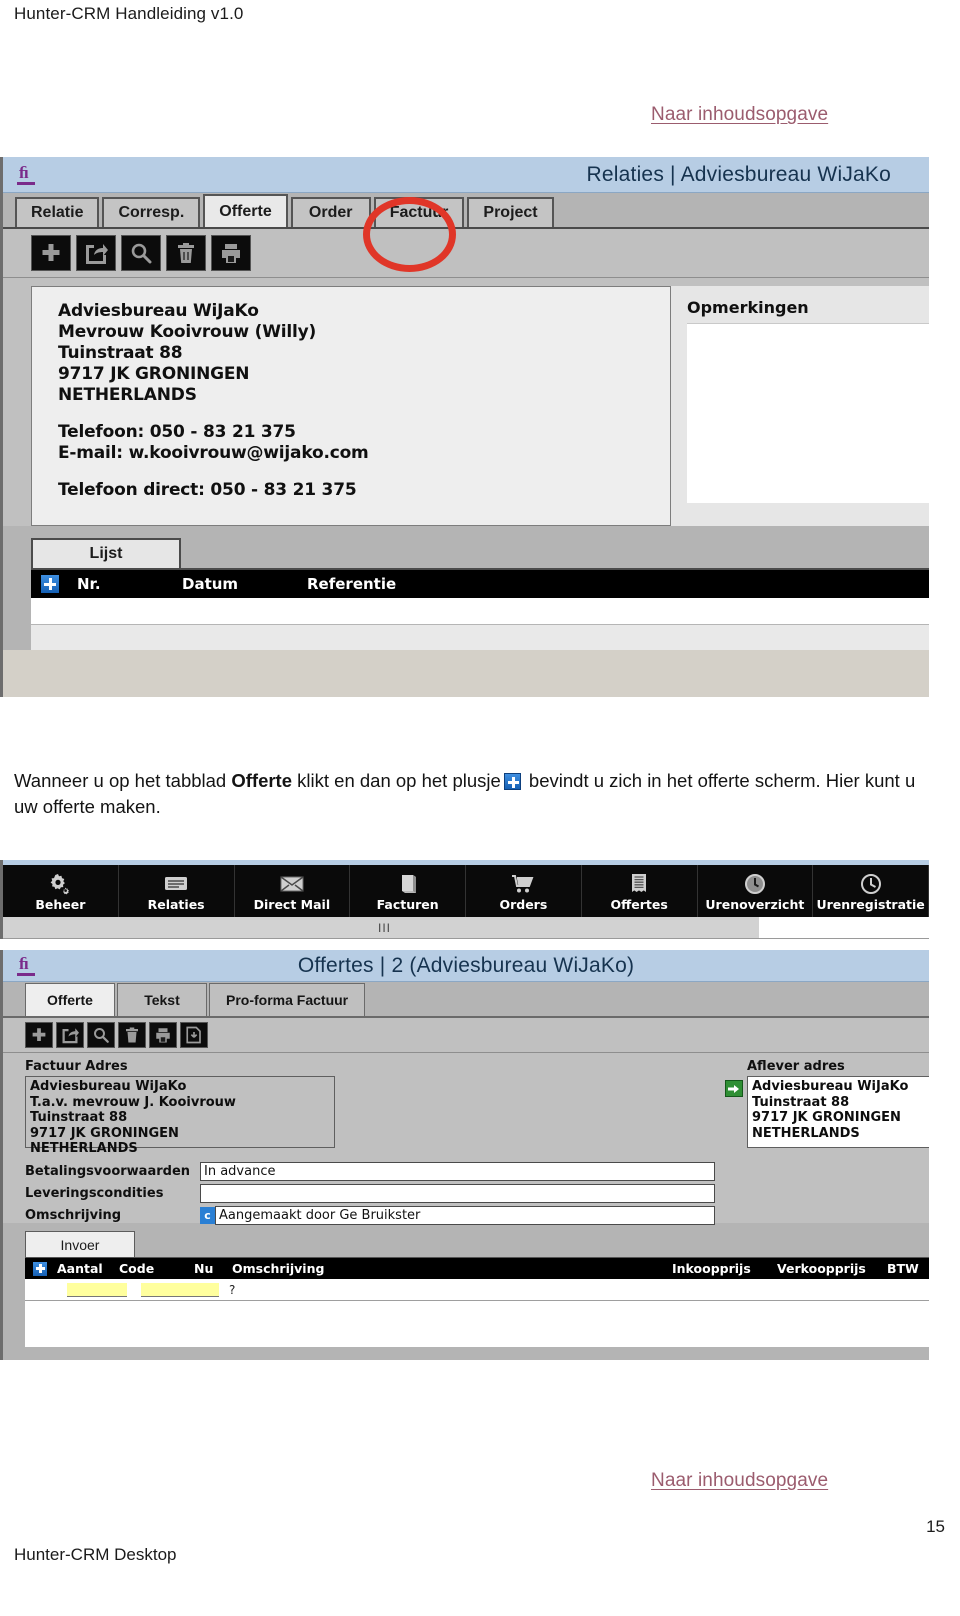  What do you see at coordinates (466, 1035) in the screenshot?
I see `window2-toolbar` at bounding box center [466, 1035].